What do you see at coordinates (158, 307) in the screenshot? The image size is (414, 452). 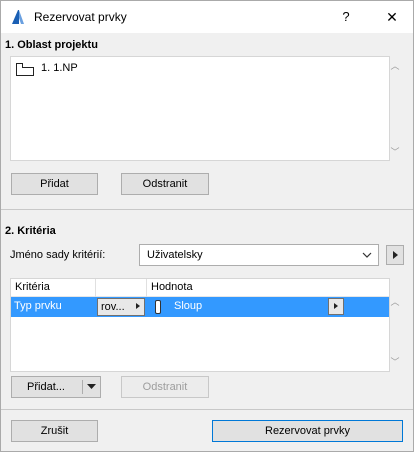 I see `column-element-icon` at bounding box center [158, 307].